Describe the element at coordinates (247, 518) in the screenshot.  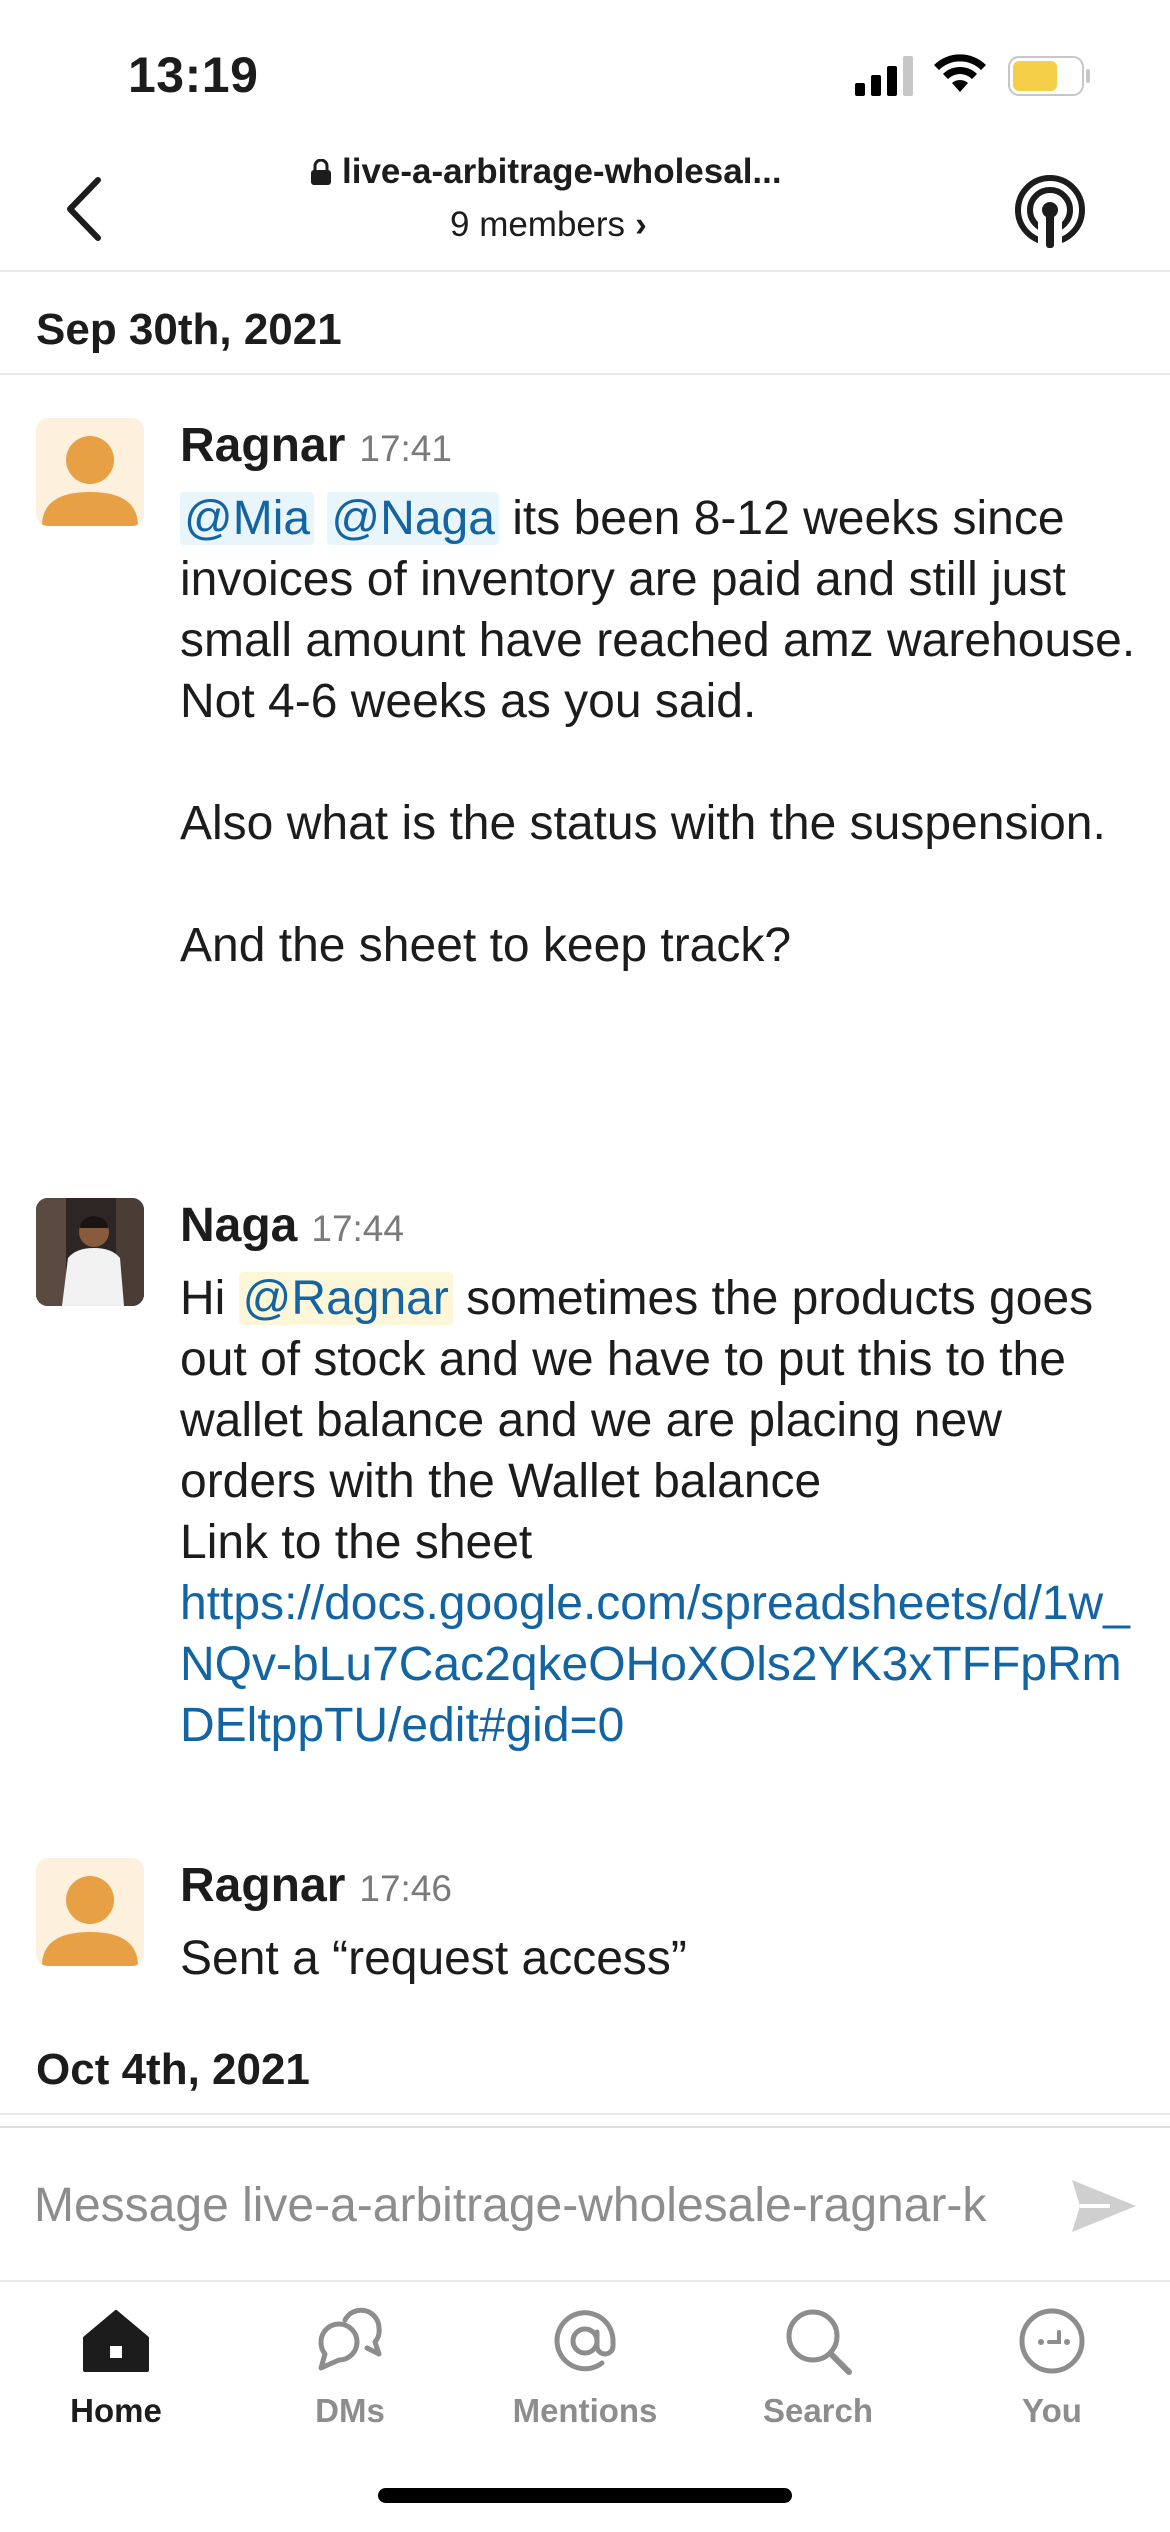
I see `mention-tag: @Mia` at that location.